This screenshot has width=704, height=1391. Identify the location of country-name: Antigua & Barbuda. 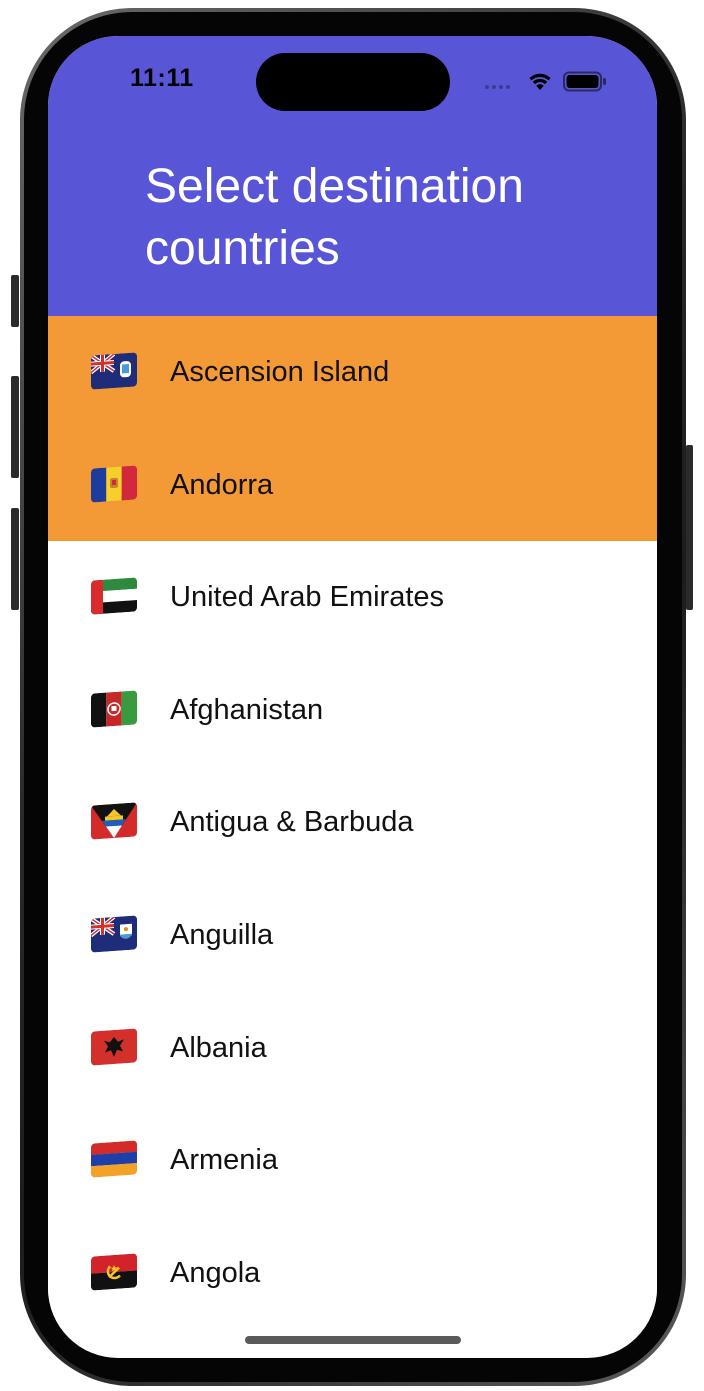
(292, 822).